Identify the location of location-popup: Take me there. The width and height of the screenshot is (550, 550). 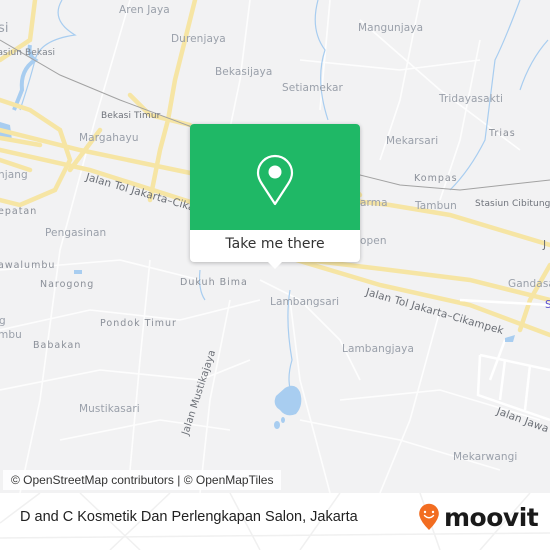
(275, 196).